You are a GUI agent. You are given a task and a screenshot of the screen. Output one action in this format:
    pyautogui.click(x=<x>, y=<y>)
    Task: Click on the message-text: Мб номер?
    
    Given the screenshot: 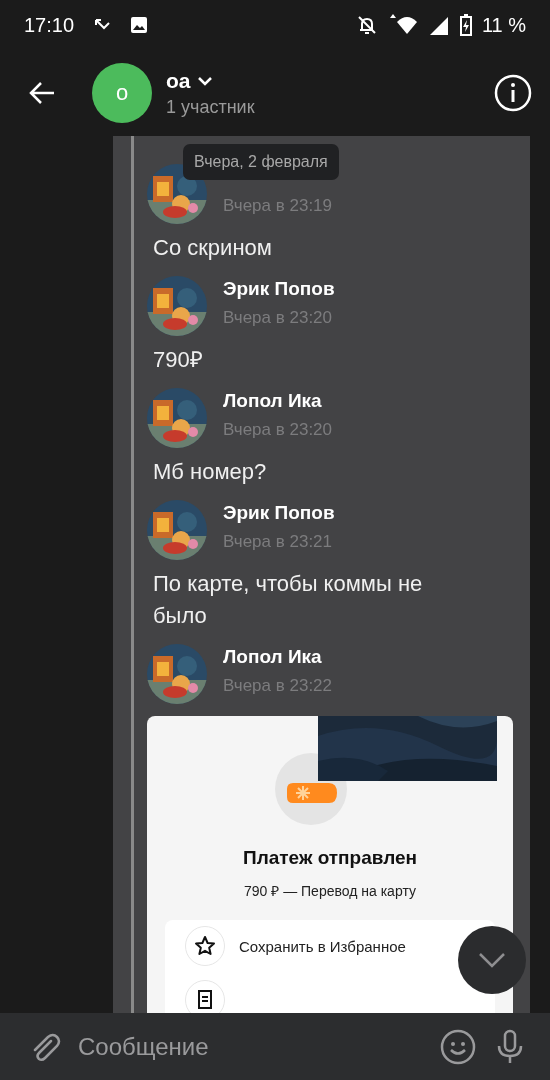 What is the action you would take?
    pyautogui.click(x=210, y=472)
    